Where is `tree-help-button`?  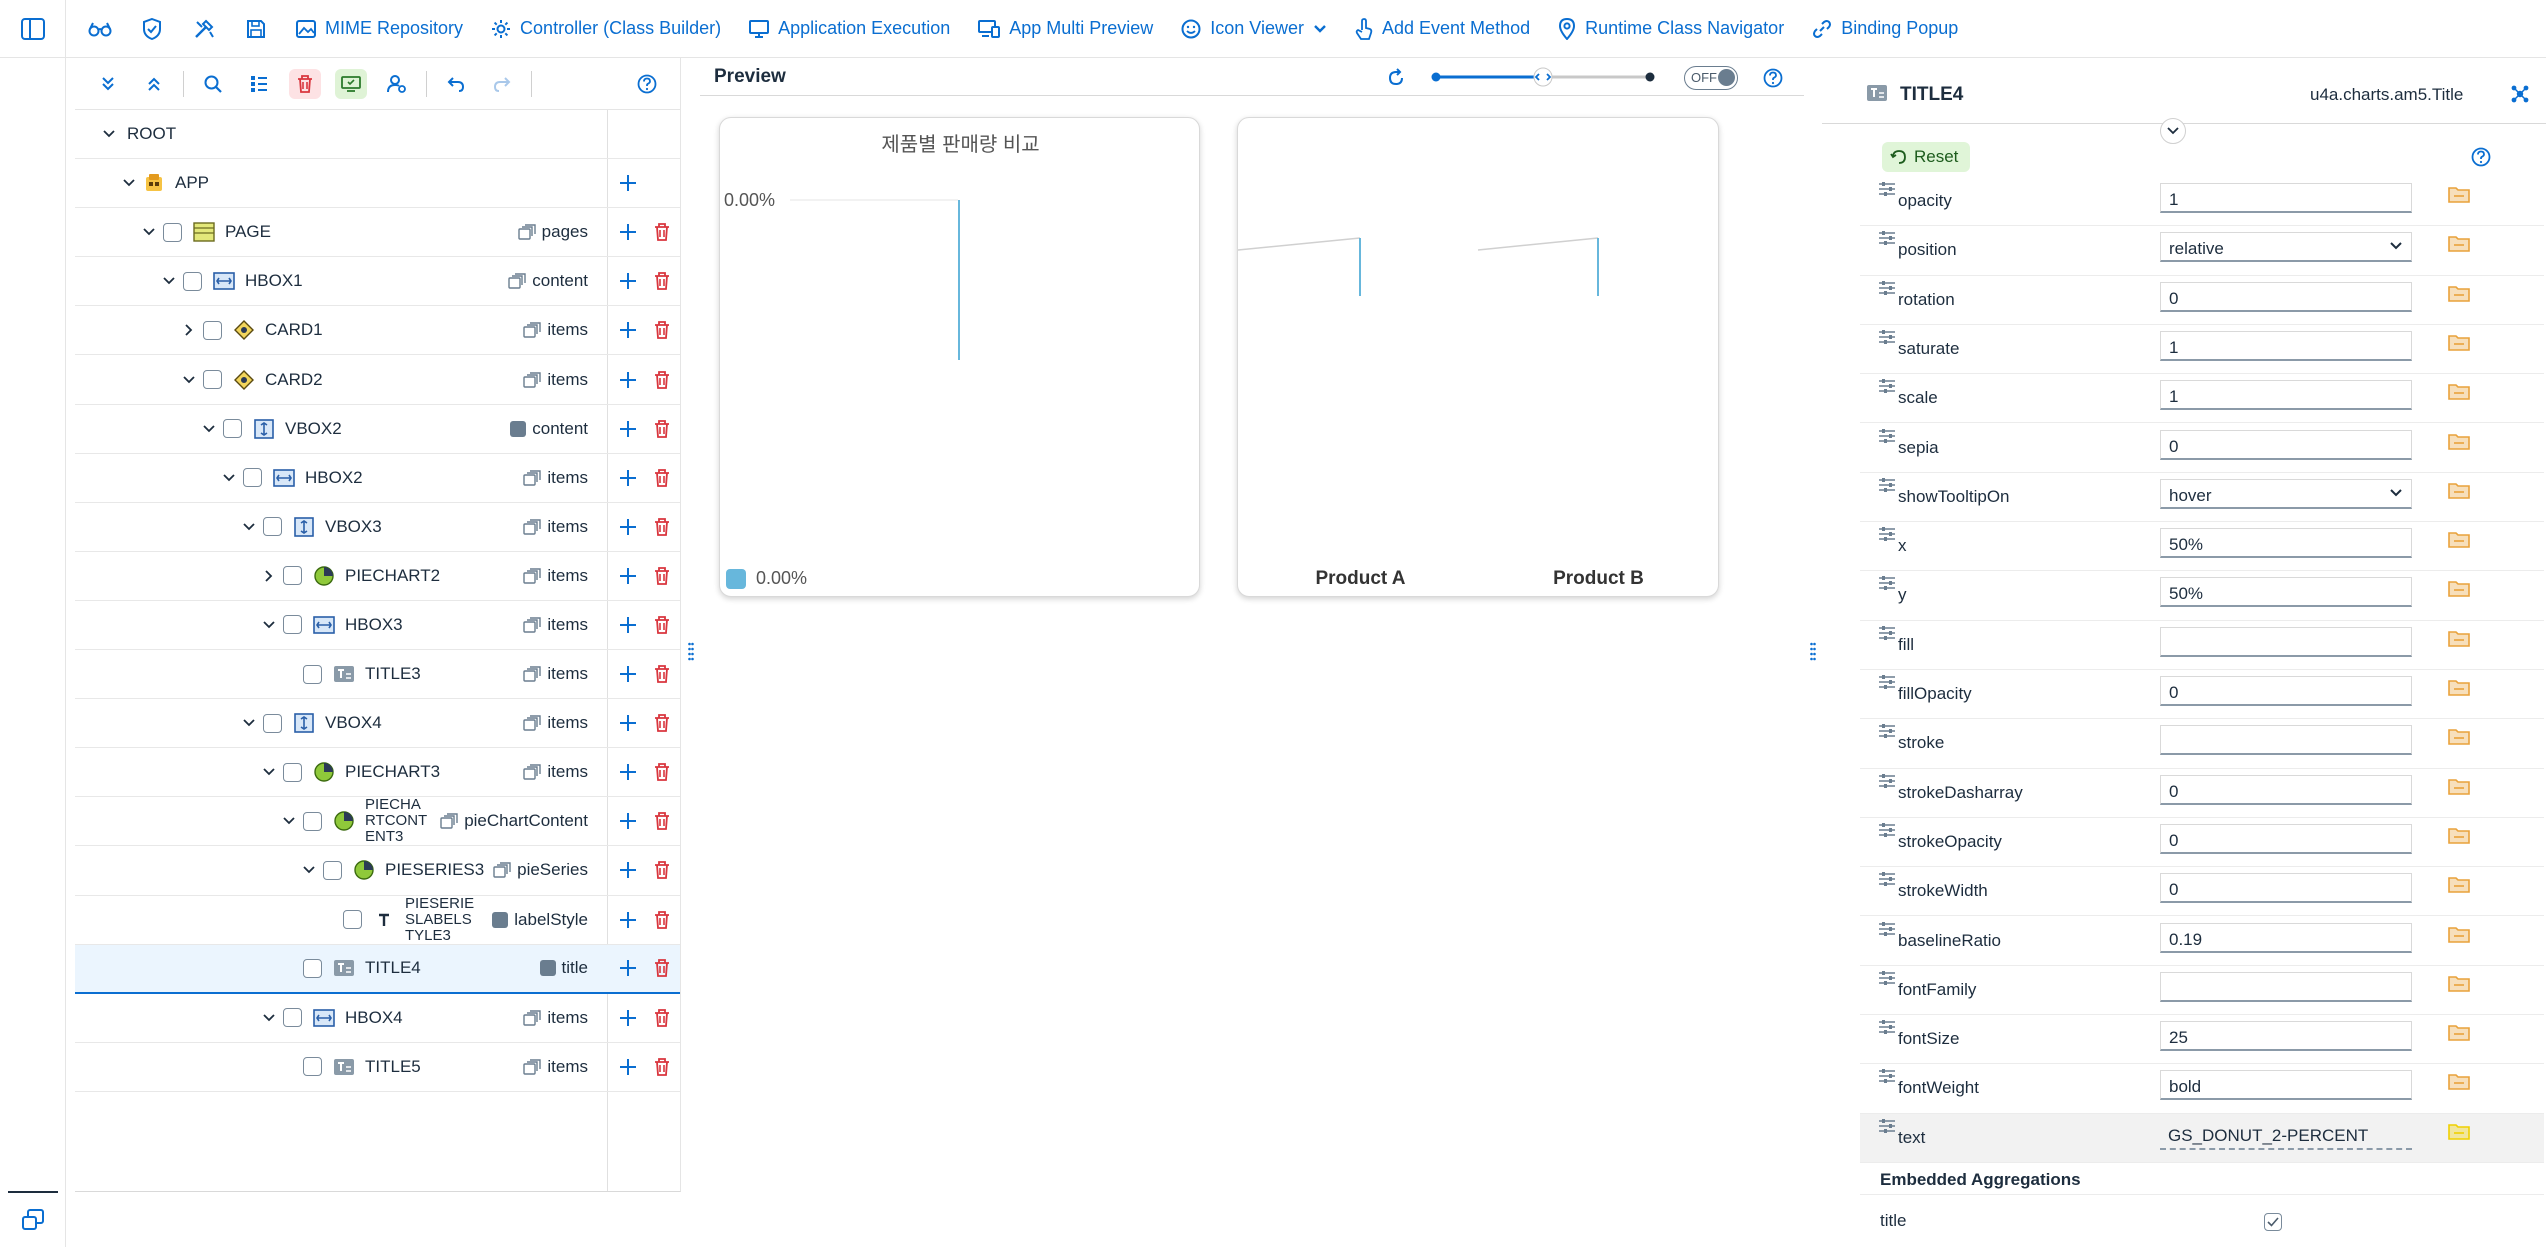 tree-help-button is located at coordinates (647, 84).